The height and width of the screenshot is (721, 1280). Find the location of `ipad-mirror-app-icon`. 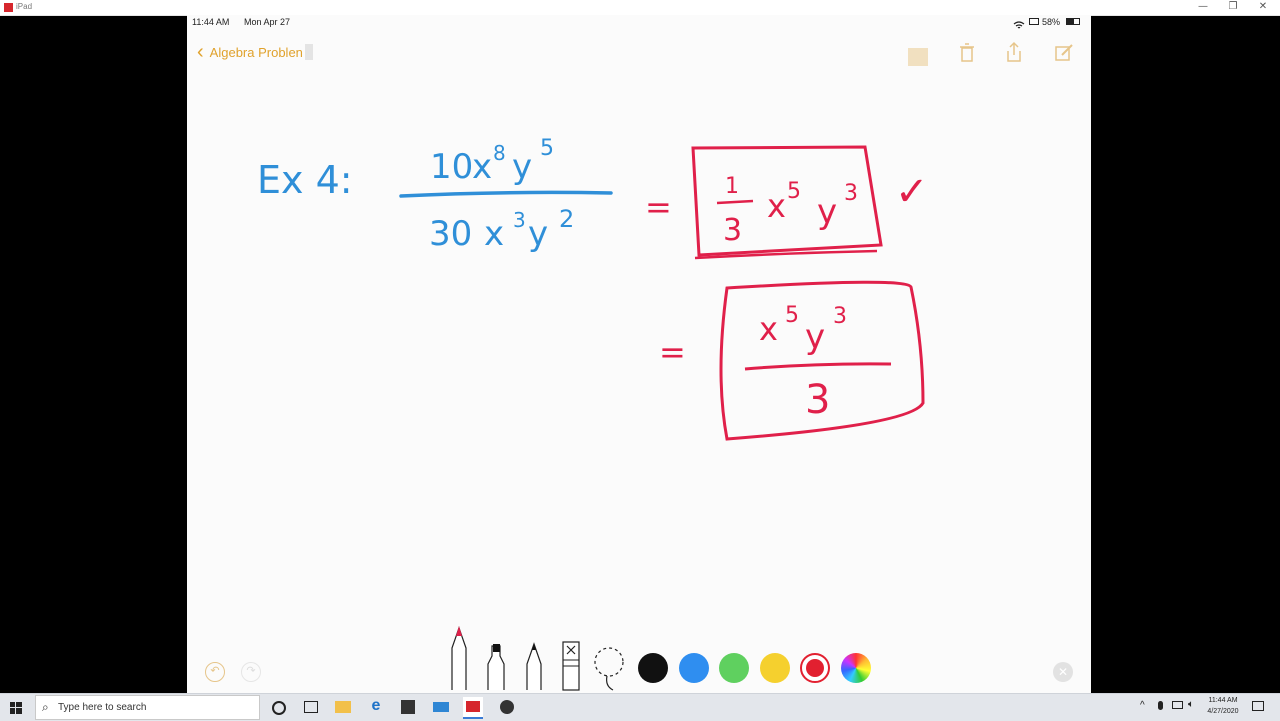

ipad-mirror-app-icon is located at coordinates (473, 708).